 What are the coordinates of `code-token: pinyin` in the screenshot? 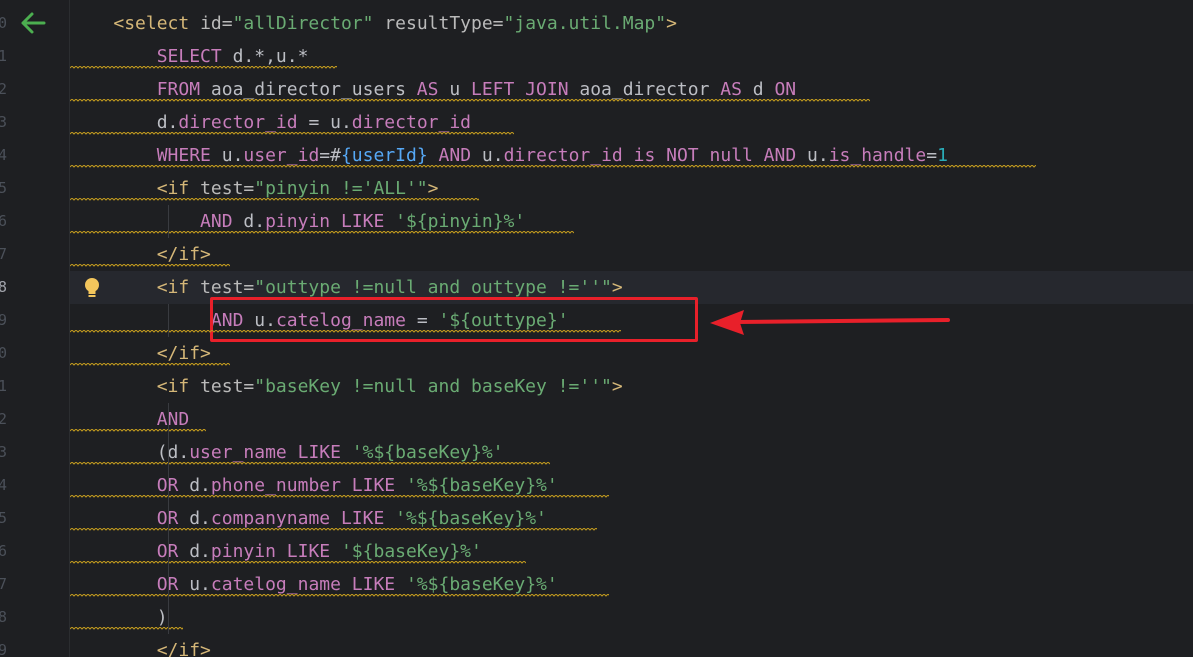 It's located at (298, 221).